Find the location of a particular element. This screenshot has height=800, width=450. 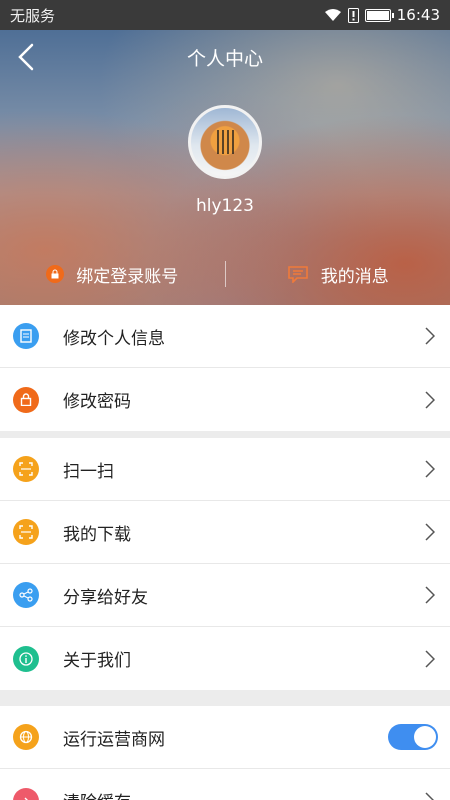

wifi-icon is located at coordinates (332, 15).